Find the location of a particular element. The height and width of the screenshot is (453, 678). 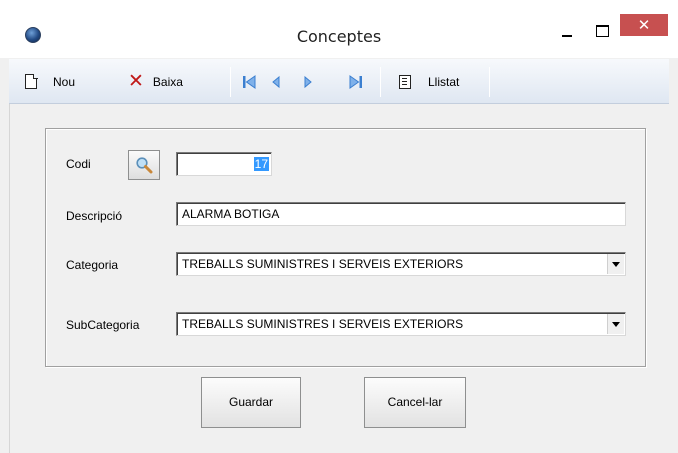

new-doc-icon is located at coordinates (31, 81).